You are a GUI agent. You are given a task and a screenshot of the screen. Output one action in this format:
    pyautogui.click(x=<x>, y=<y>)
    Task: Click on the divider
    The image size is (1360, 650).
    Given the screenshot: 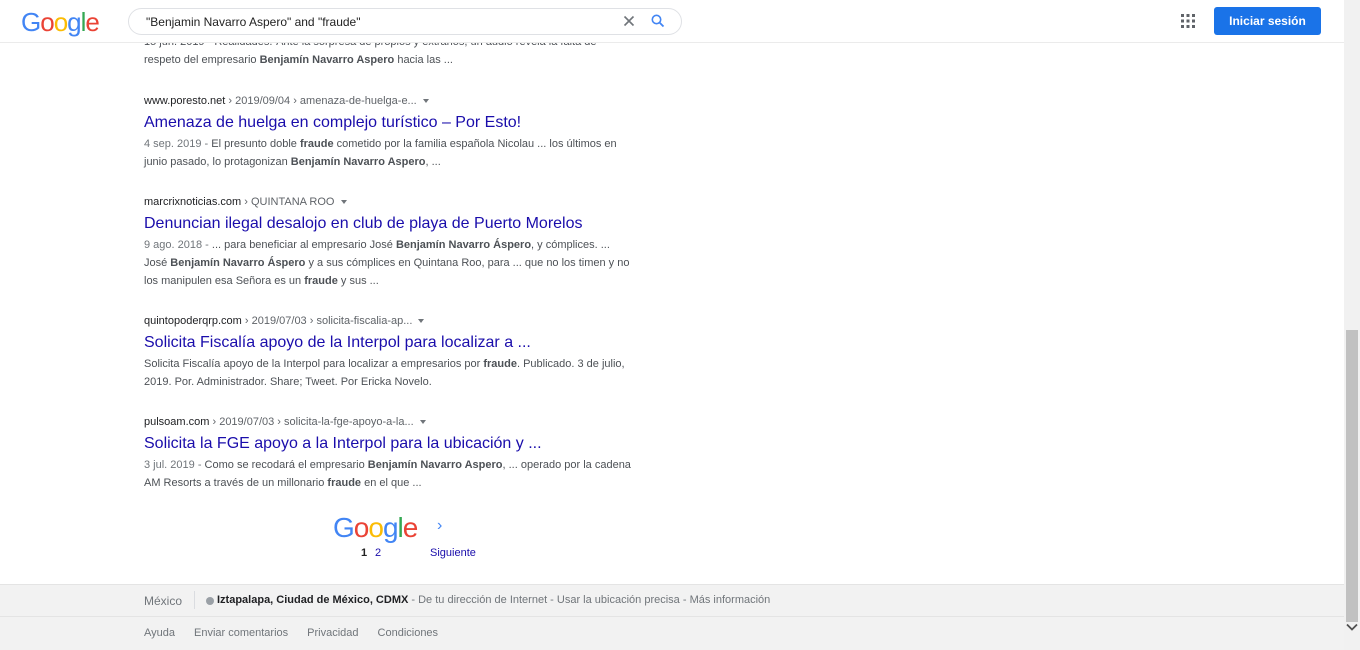 What is the action you would take?
    pyautogui.click(x=194, y=600)
    